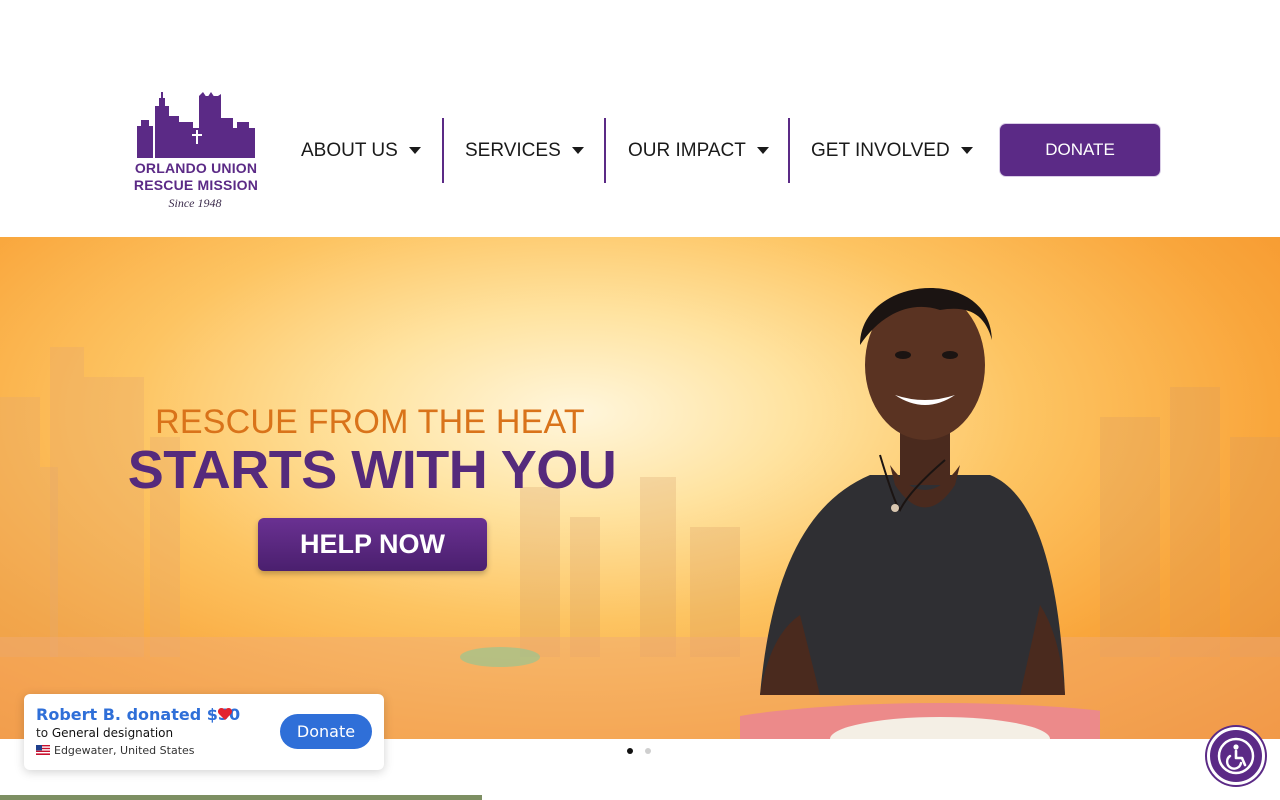 Image resolution: width=1280 pixels, height=800 pixels. What do you see at coordinates (196, 168) in the screenshot?
I see `logo-text-line1: ORLANDO UNION` at bounding box center [196, 168].